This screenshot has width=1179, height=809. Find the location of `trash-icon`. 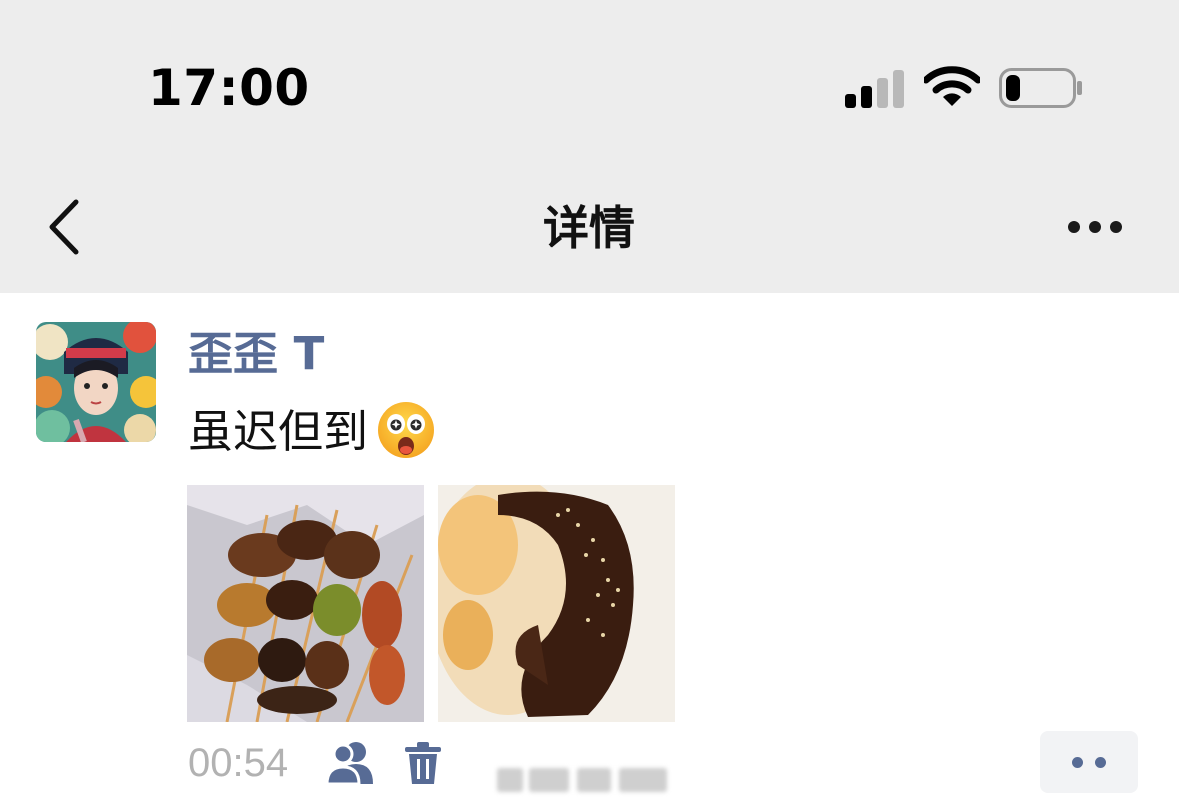

trash-icon is located at coordinates (423, 763).